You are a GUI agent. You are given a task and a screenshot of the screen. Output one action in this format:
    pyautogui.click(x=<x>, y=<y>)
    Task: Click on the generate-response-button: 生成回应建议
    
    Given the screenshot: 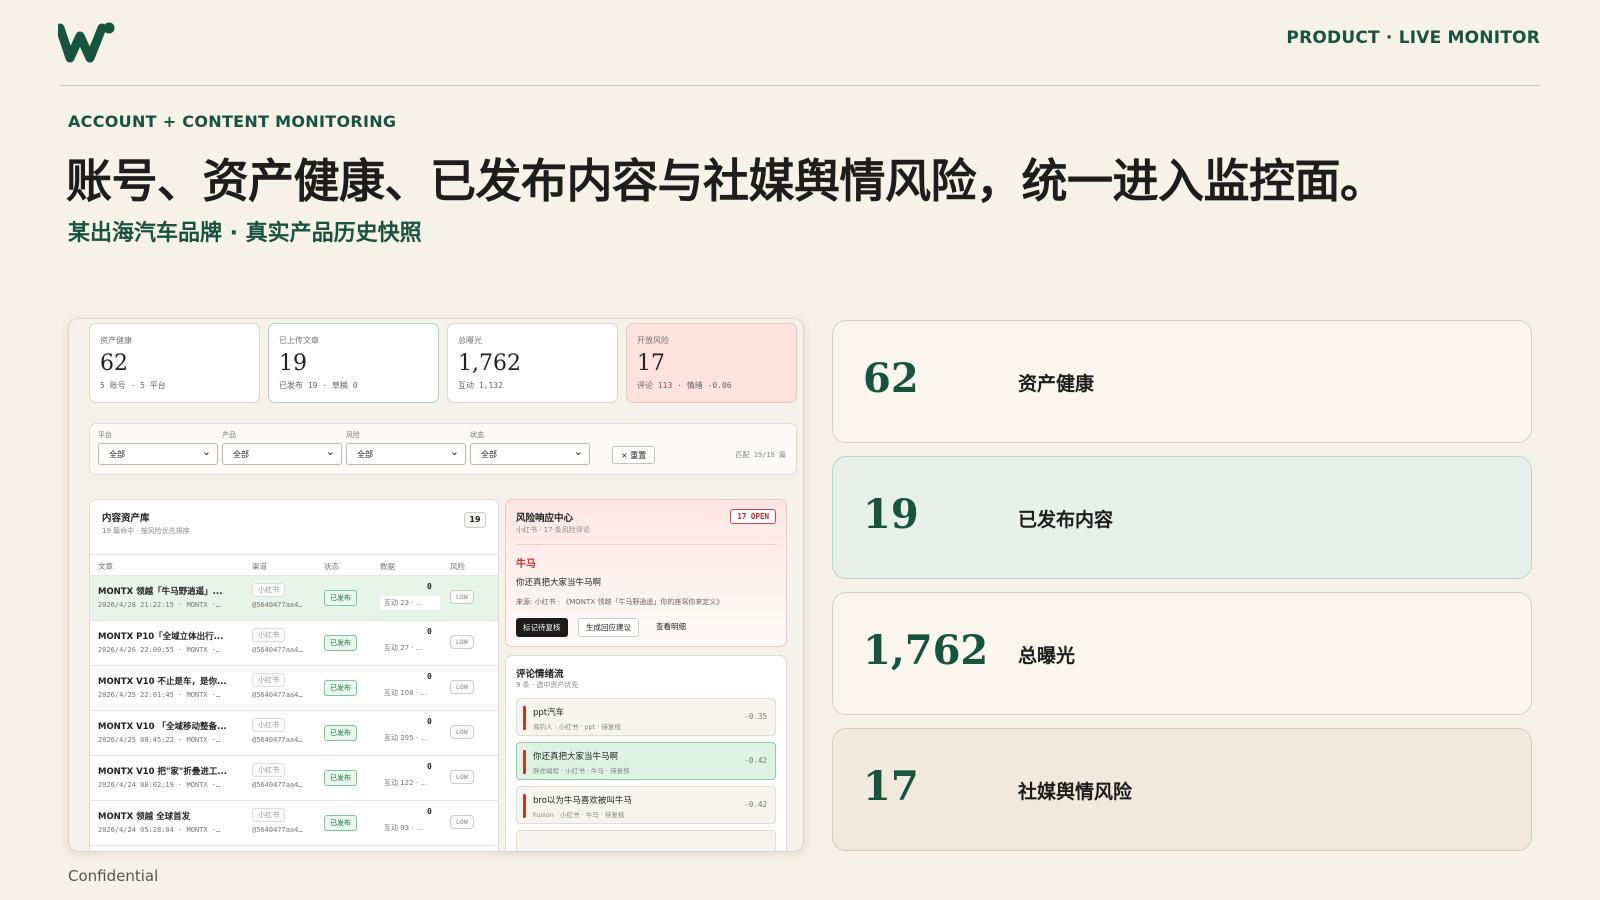 What is the action you would take?
    pyautogui.click(x=608, y=627)
    